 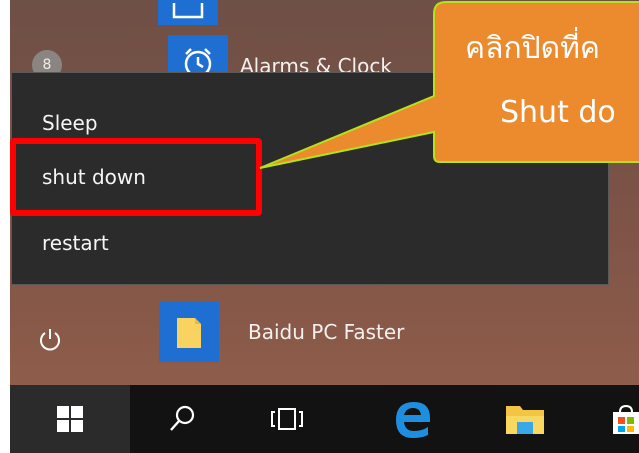 I want to click on search-icon, so click(x=182, y=419).